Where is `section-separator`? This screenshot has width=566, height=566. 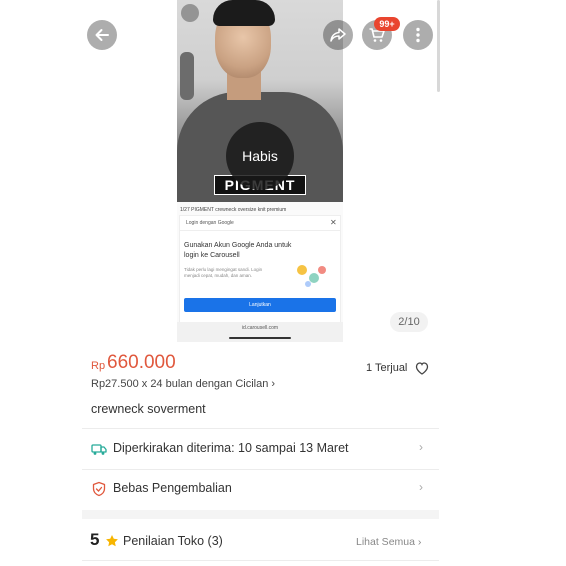 section-separator is located at coordinates (260, 514).